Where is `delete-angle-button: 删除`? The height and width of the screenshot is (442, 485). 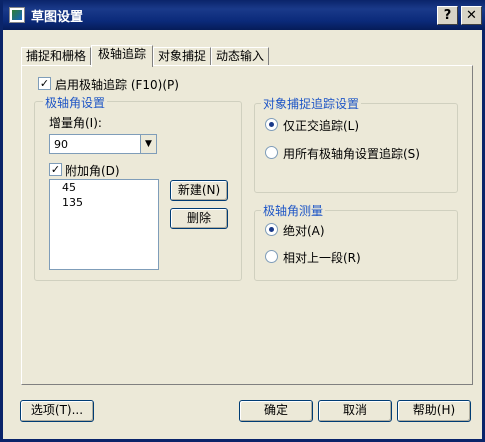 delete-angle-button: 删除 is located at coordinates (199, 218).